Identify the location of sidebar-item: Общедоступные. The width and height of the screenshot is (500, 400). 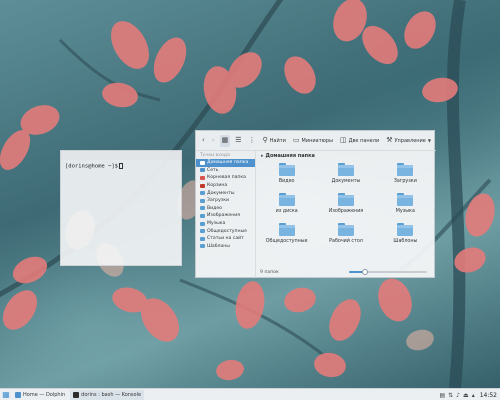
(225, 231).